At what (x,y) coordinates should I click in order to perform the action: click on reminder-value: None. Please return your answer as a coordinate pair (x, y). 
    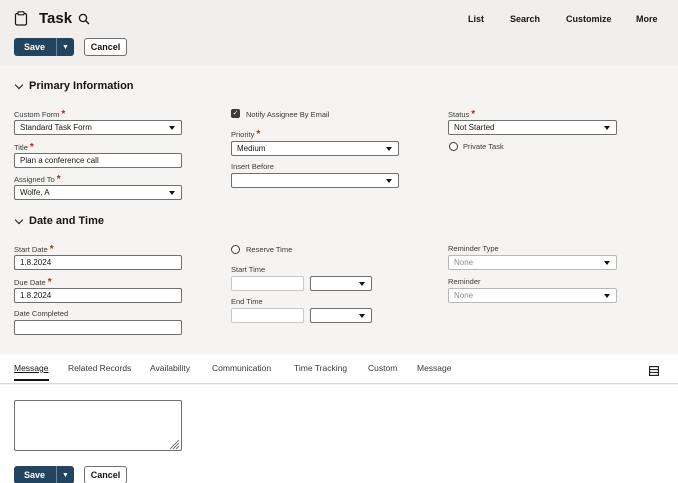
    Looking at the image, I should click on (464, 295).